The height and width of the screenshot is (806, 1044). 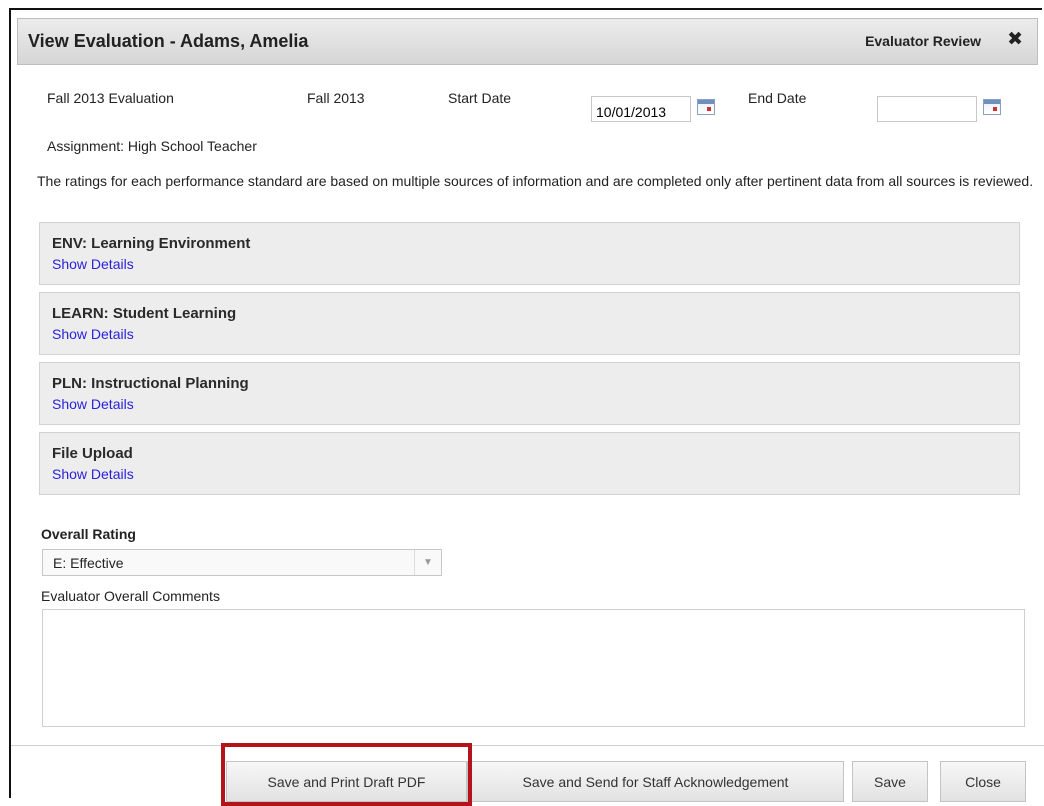 I want to click on overall-rating-select: E: Effective ▼, so click(x=242, y=562).